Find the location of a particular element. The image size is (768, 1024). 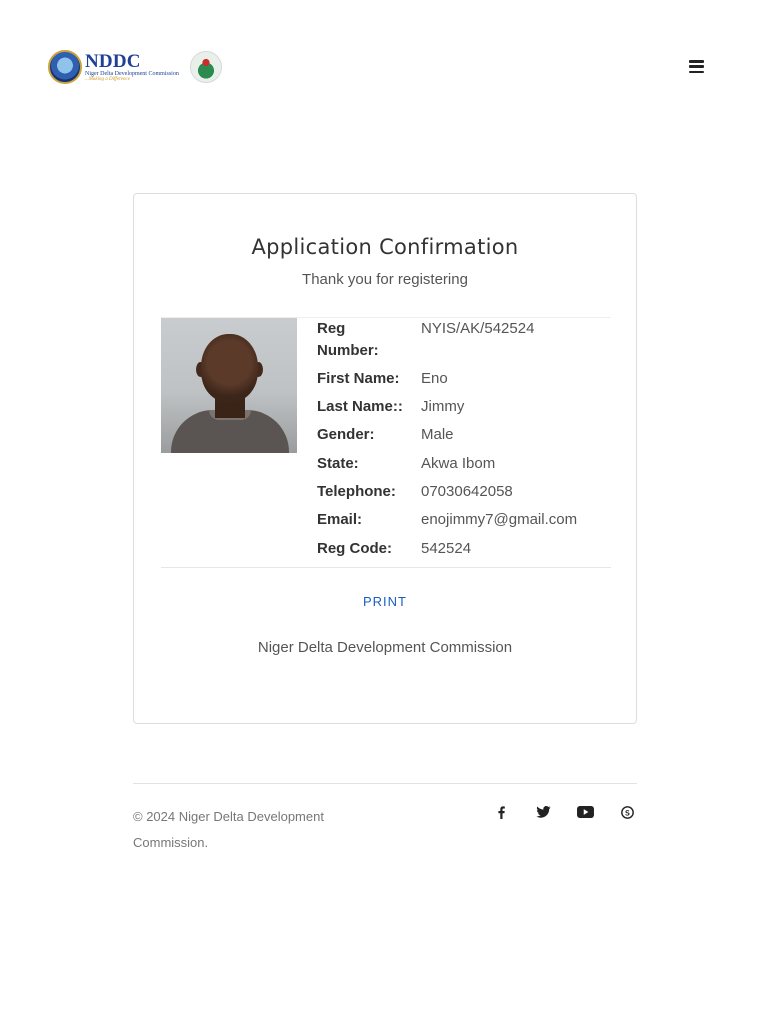

field-label: Email: is located at coordinates (340, 519).